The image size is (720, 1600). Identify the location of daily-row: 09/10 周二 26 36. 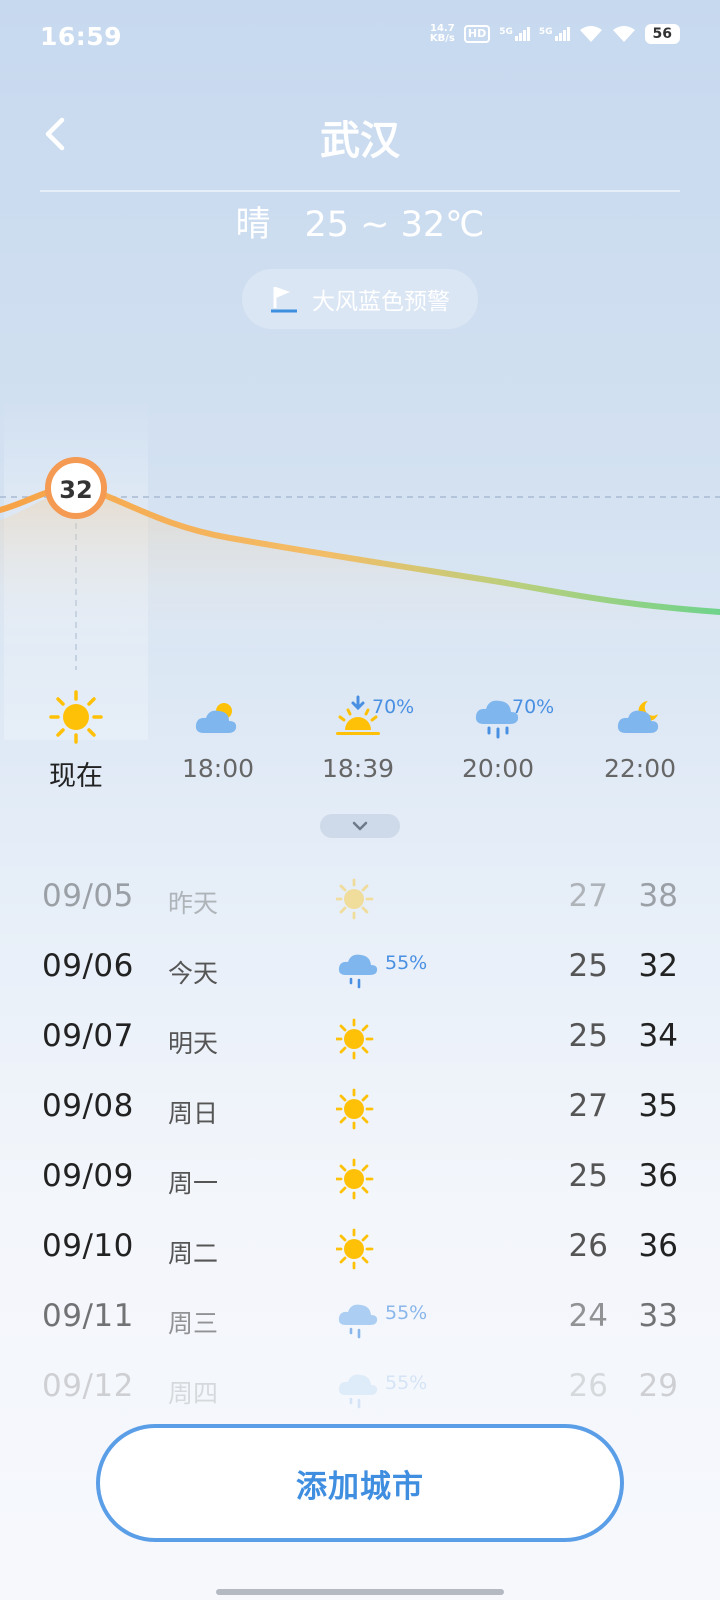
(360, 1249).